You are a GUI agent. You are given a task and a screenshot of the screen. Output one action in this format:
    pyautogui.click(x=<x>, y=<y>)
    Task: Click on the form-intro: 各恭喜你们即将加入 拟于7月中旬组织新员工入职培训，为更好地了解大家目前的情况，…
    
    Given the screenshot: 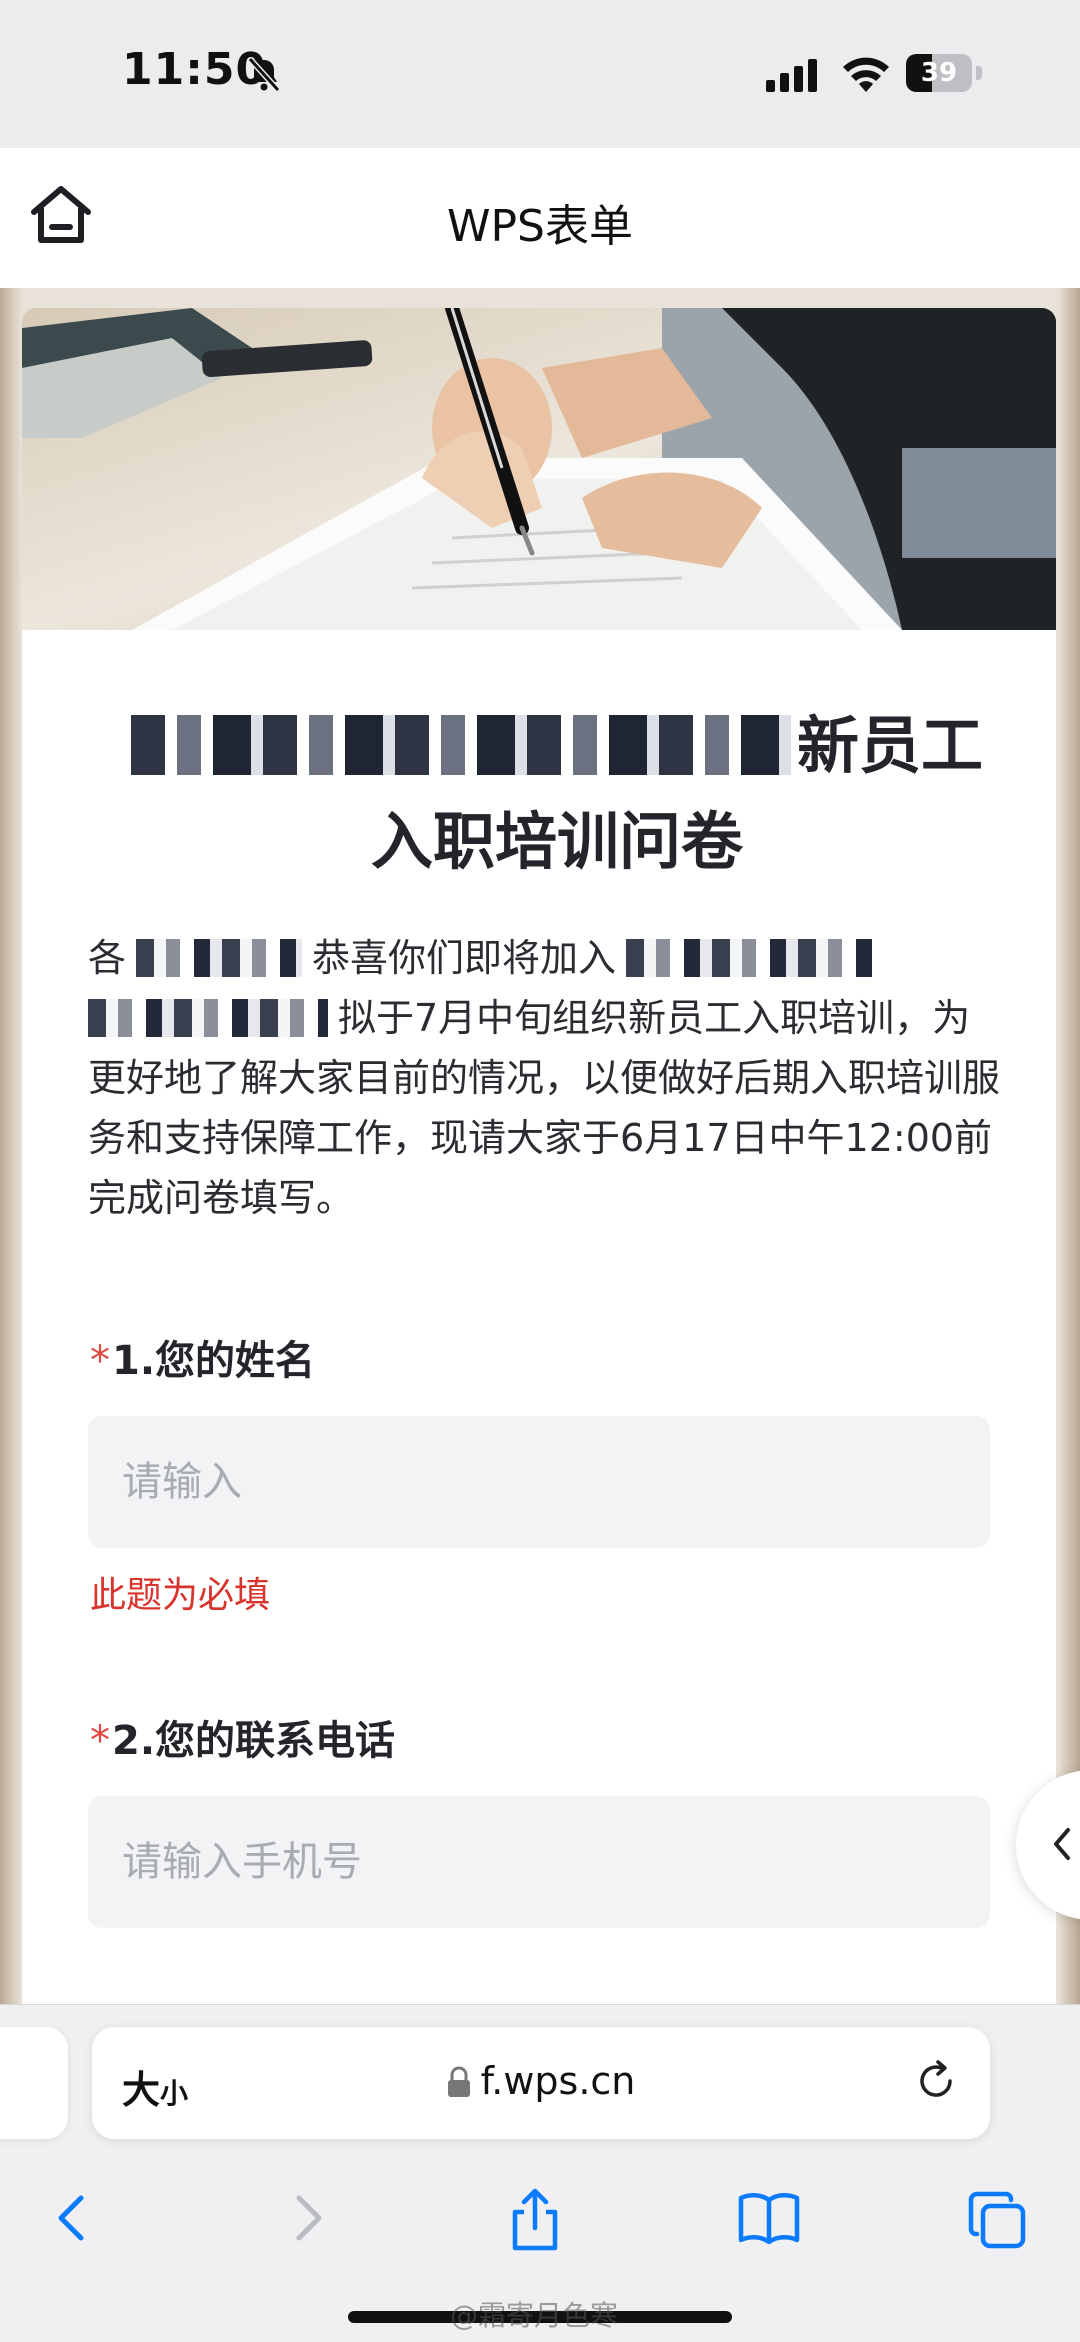 What is the action you would take?
    pyautogui.click(x=548, y=1078)
    